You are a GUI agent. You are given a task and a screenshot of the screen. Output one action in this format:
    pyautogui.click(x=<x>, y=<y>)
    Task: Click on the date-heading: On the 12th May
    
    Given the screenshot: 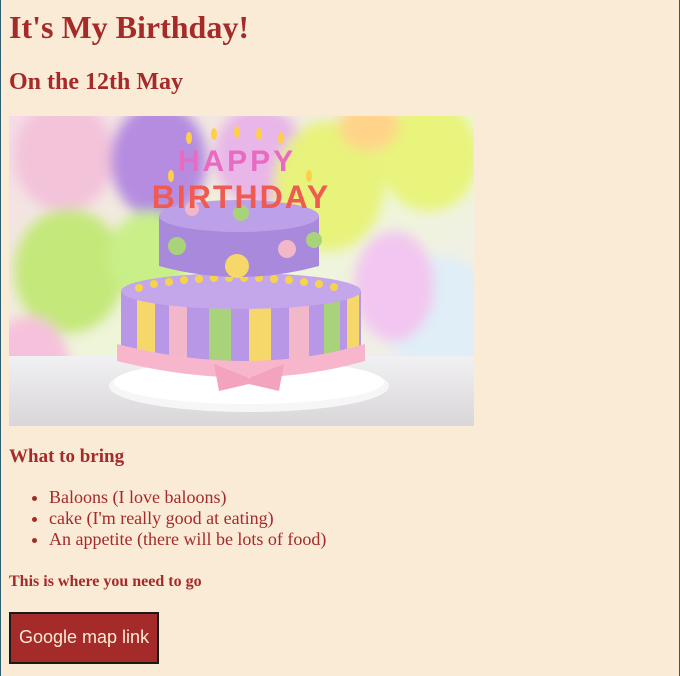 What is the action you would take?
    pyautogui.click(x=96, y=82)
    